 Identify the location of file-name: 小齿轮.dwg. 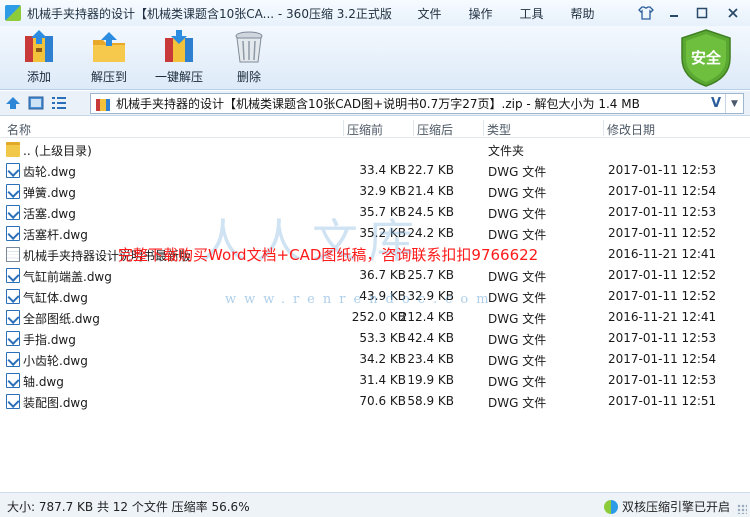
(55, 361).